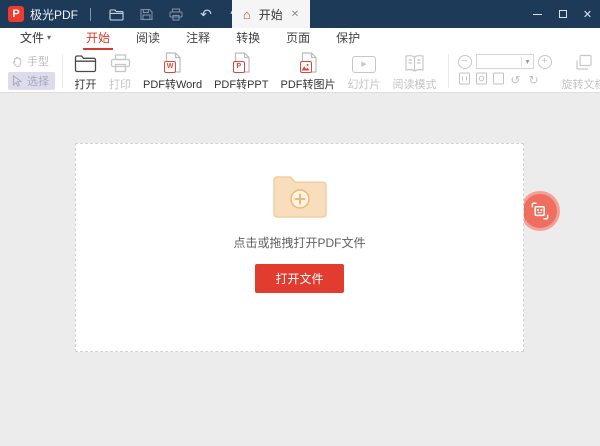 This screenshot has height=446, width=600. What do you see at coordinates (504, 61) in the screenshot?
I see `zoom-level-select: ▾` at bounding box center [504, 61].